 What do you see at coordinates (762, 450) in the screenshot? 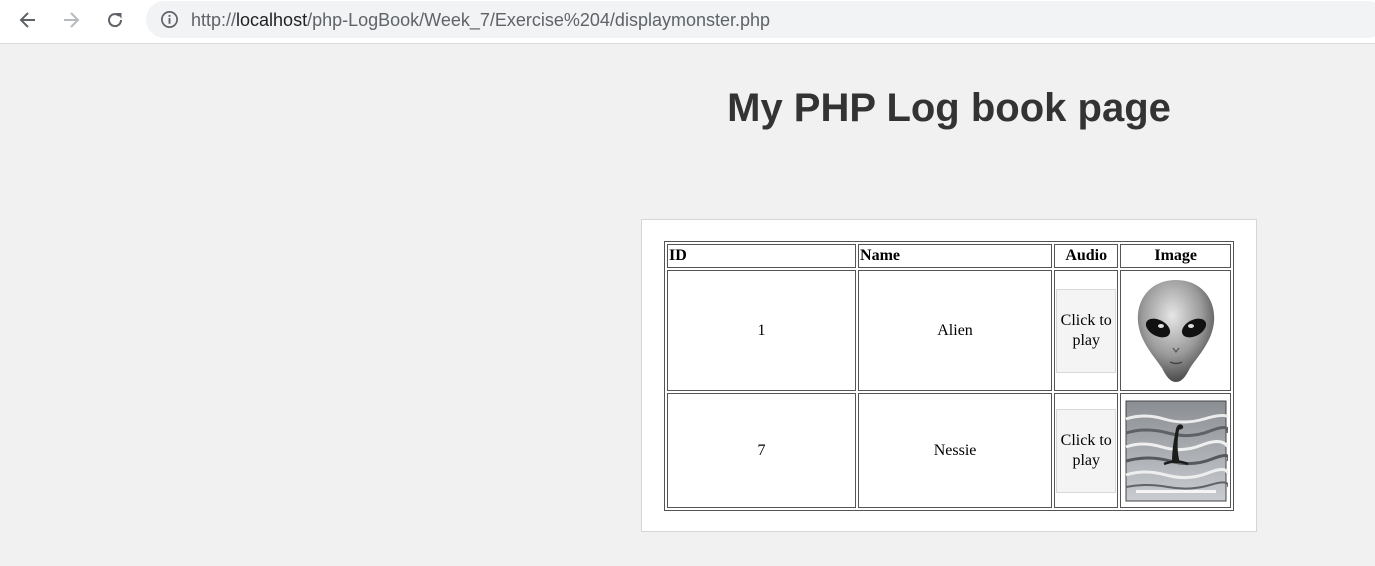
I see `cell-id: 7` at bounding box center [762, 450].